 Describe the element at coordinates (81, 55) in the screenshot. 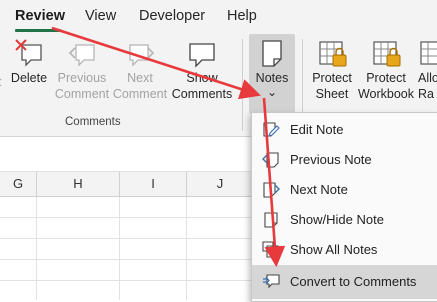

I see `previous-comment-icon` at that location.